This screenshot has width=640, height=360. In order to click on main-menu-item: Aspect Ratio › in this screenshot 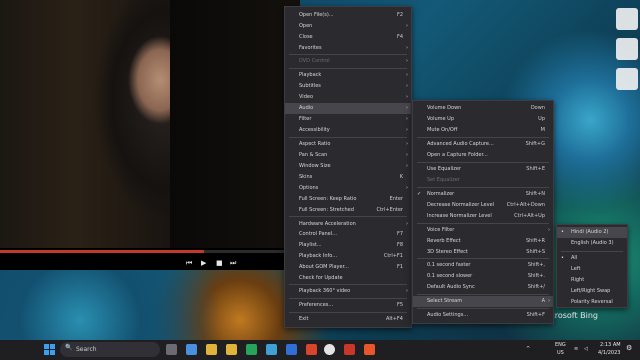, I will do `click(348, 144)`.